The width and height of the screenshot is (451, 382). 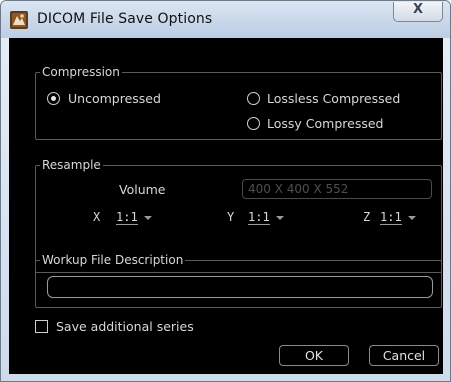 I want to click on close-icon: X, so click(x=418, y=9).